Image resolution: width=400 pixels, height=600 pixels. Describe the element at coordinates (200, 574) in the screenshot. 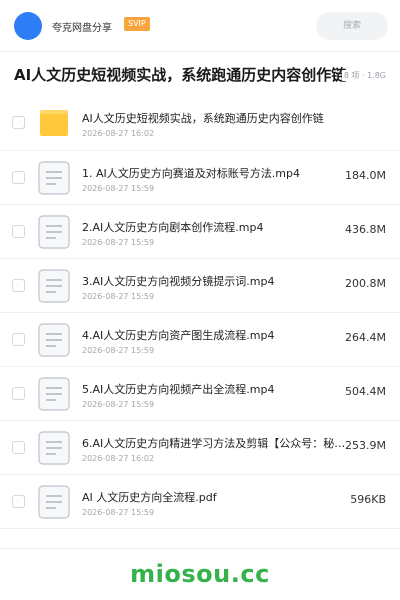

I see `watermark: miosou.cc` at that location.